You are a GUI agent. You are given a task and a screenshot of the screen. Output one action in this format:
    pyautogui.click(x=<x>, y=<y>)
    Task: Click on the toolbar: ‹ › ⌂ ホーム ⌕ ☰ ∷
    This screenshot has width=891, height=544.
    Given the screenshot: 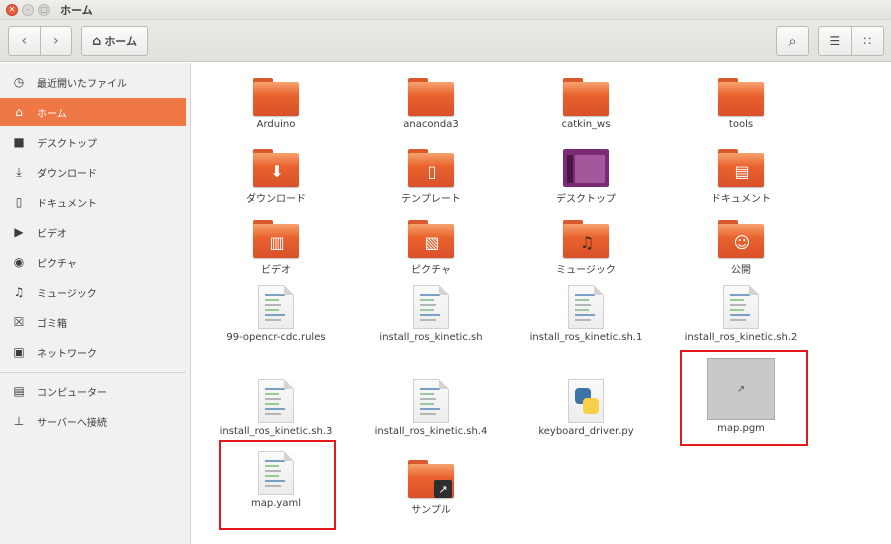 What is the action you would take?
    pyautogui.click(x=445, y=41)
    